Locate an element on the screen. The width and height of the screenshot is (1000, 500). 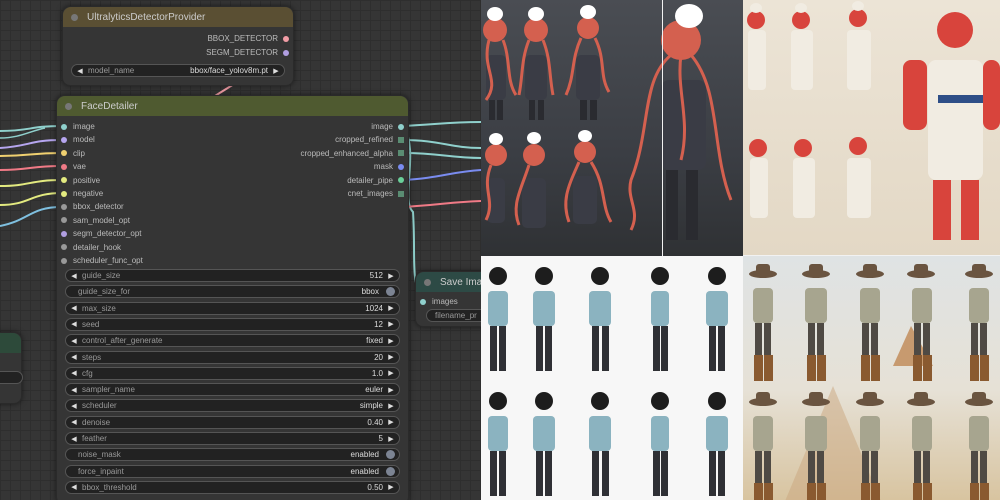
input-positive: positive is located at coordinates (78, 180).